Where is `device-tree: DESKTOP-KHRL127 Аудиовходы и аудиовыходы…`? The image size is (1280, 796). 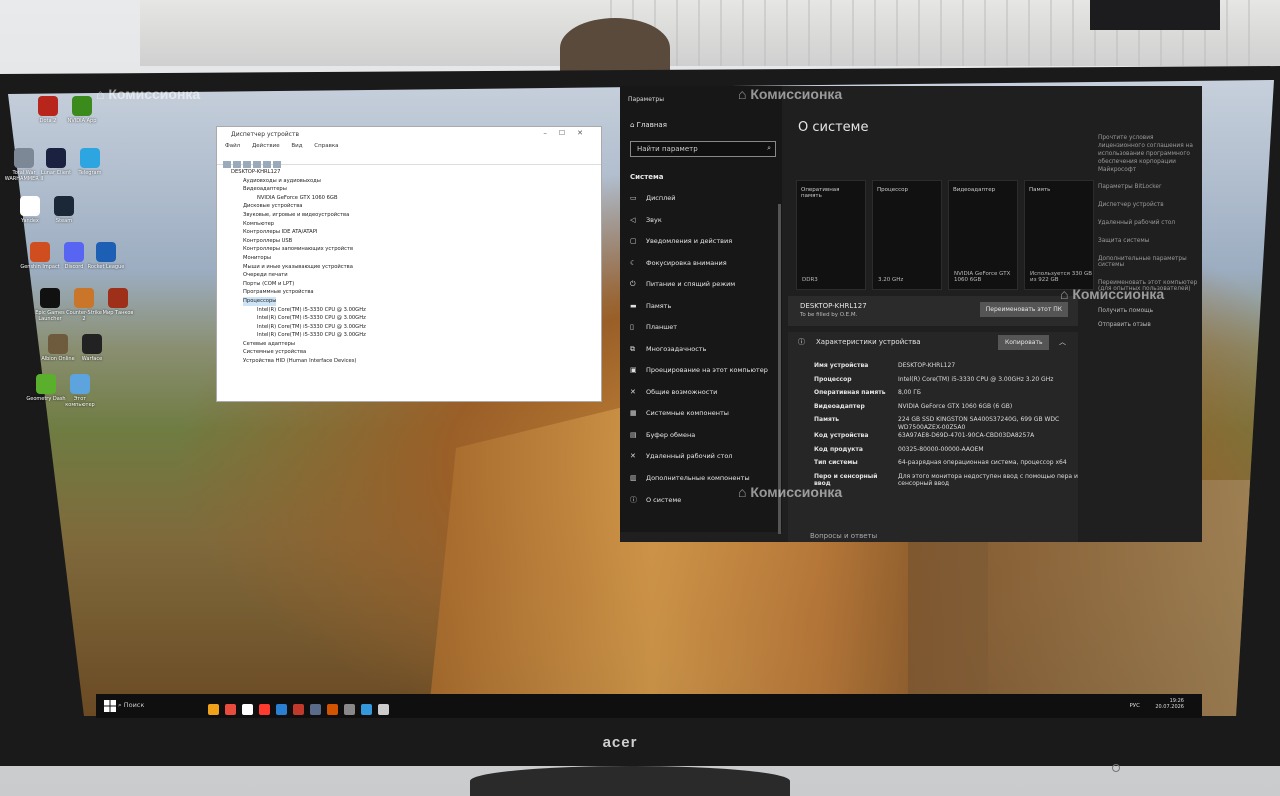
device-tree: DESKTOP-KHRL127 Аудиовходы и аудиовыходы… is located at coordinates (409, 265).